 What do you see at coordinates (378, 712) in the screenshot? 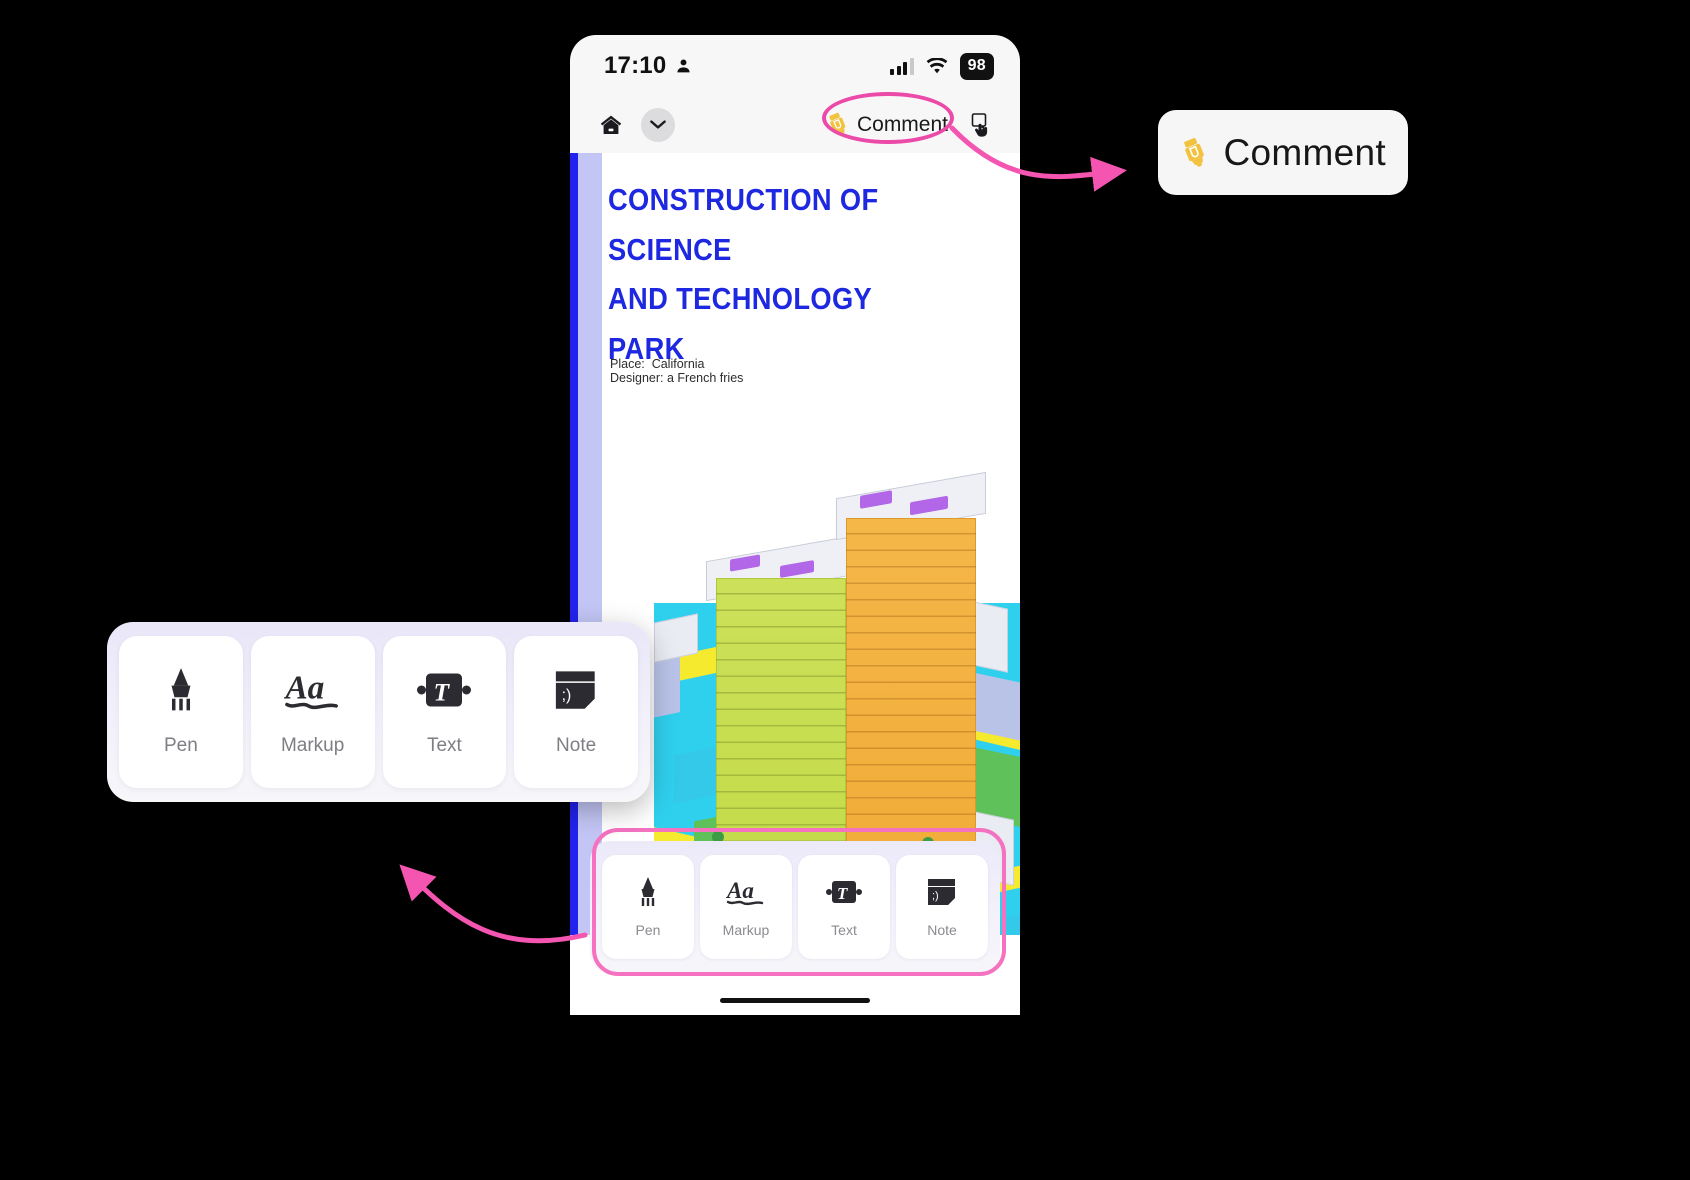
I see `callout-annotation-toolbar: Pen Aa Markup T Text ;) Note` at bounding box center [378, 712].